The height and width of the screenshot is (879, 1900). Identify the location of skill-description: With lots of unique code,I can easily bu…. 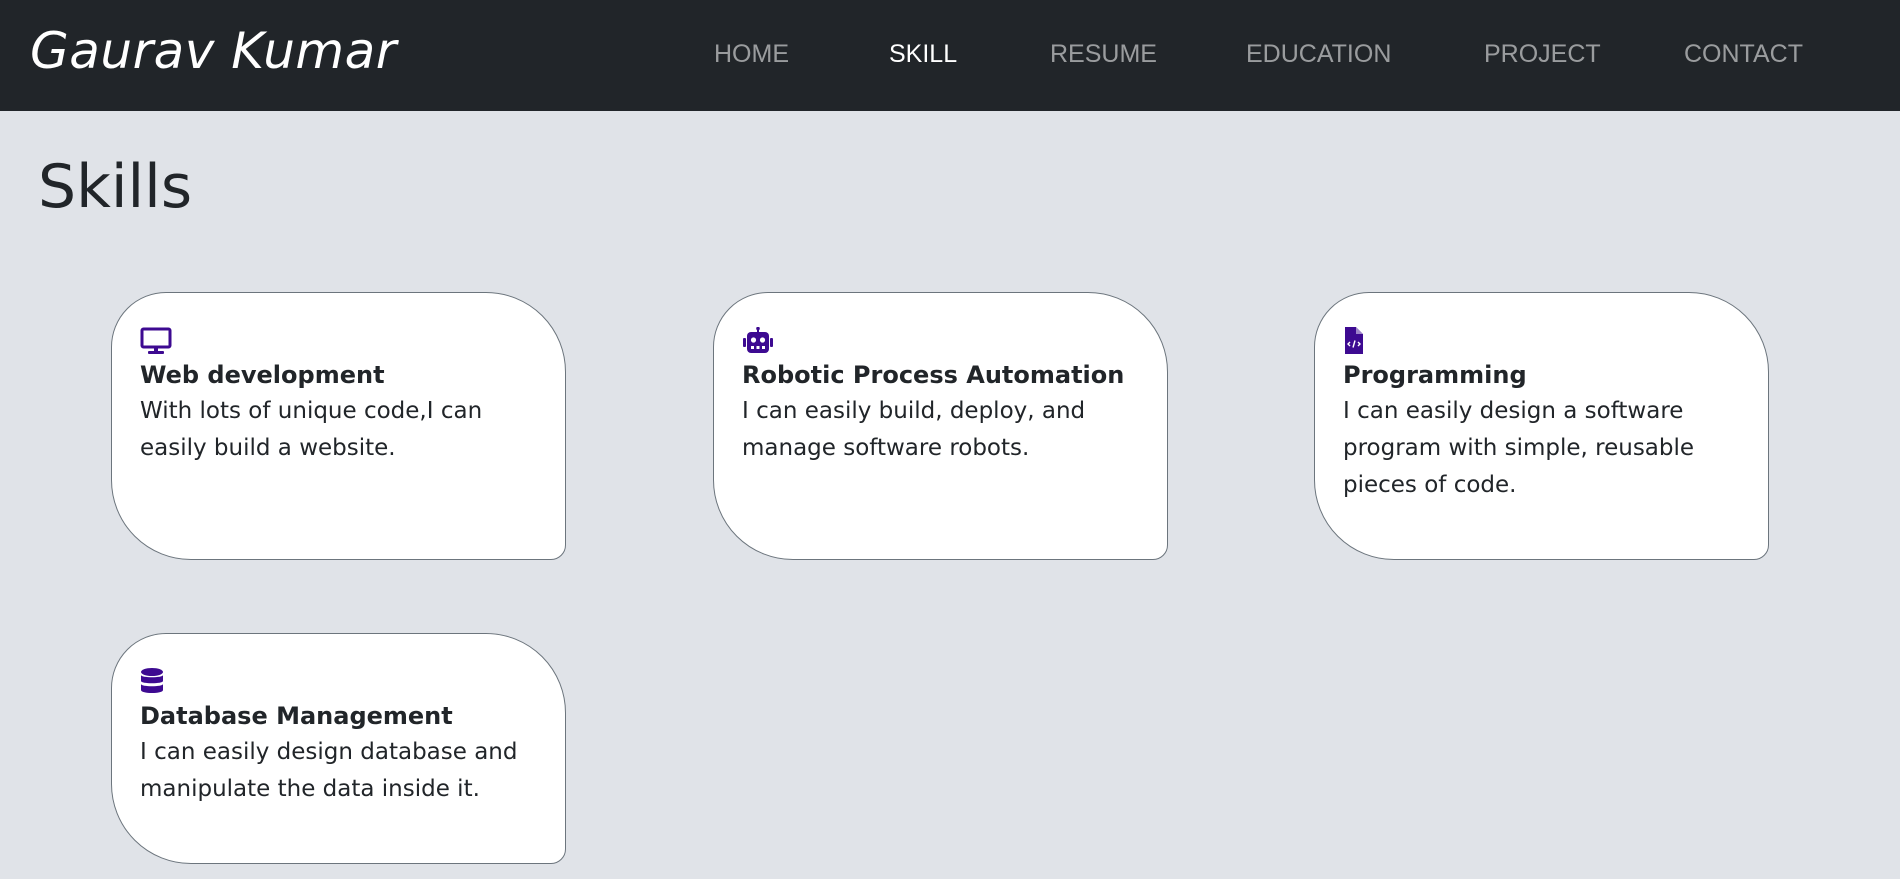
(311, 429).